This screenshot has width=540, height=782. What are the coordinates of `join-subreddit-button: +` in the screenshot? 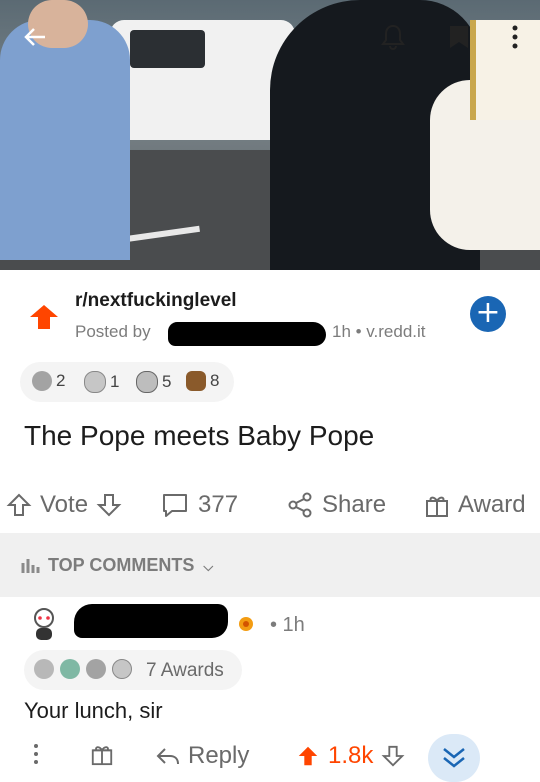 It's located at (488, 314).